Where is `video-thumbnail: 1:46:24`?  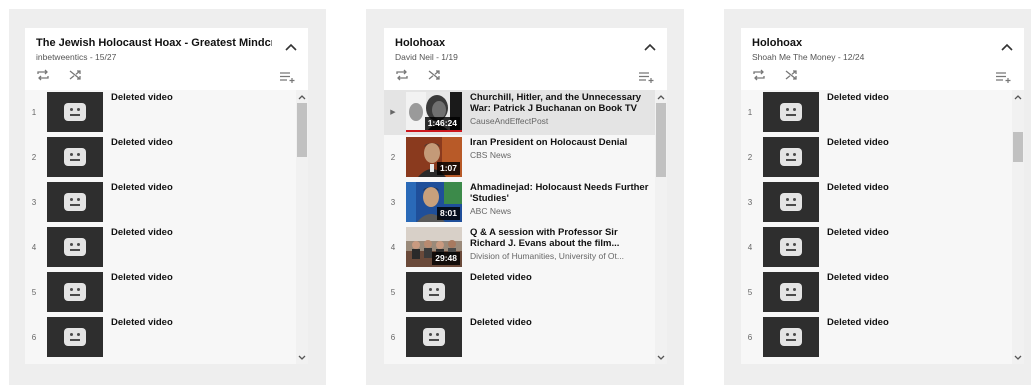 video-thumbnail: 1:46:24 is located at coordinates (434, 112).